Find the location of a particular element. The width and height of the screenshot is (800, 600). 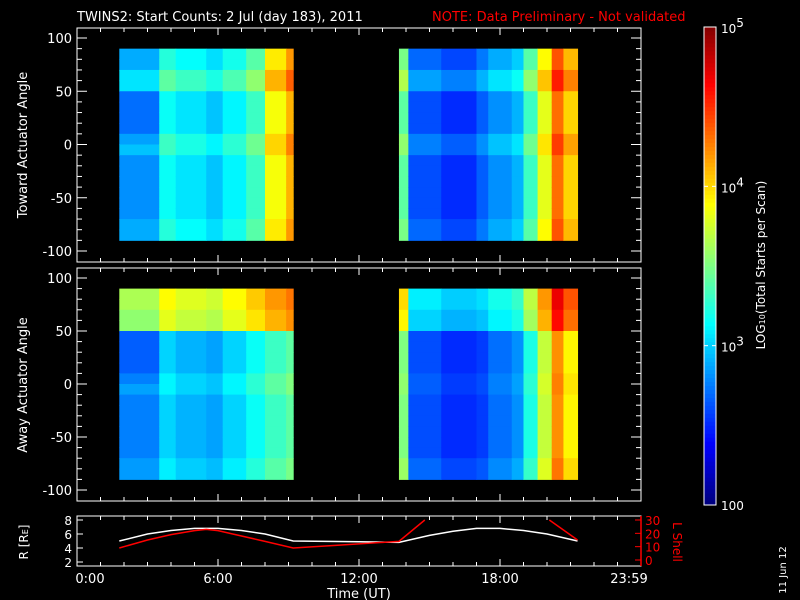

date-stamp: 11 Jun 12 is located at coordinates (783, 569).